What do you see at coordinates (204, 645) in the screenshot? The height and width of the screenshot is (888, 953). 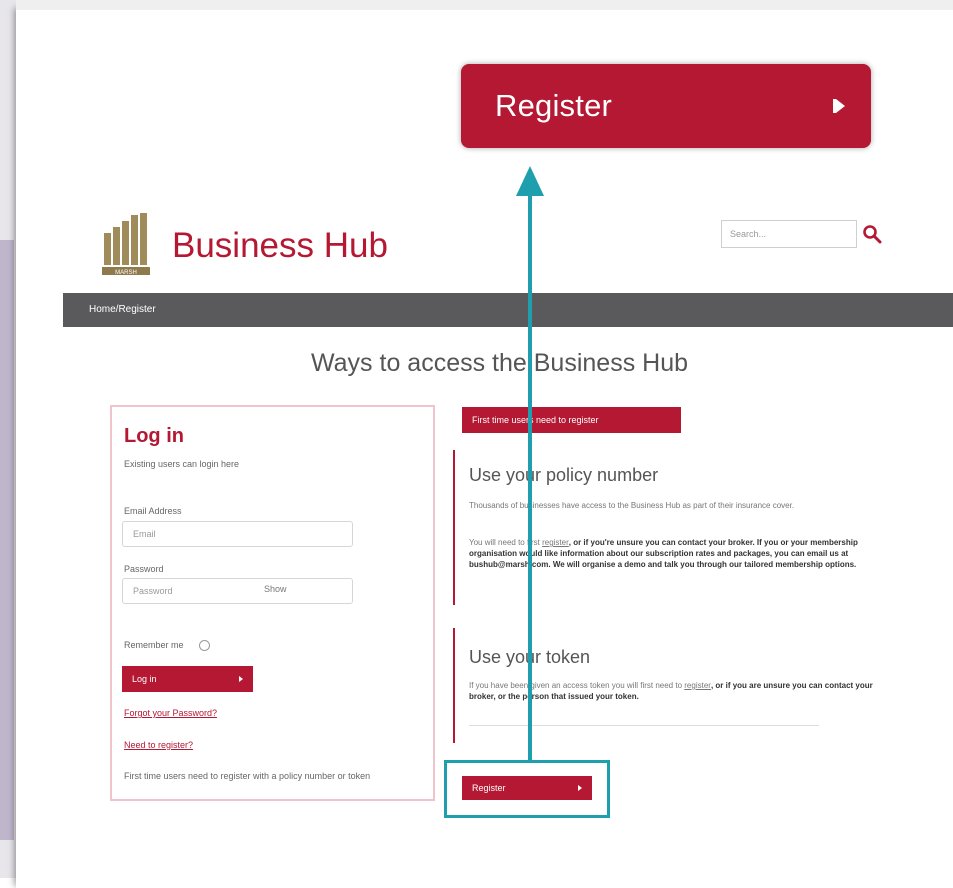 I see `remember-checkbox` at bounding box center [204, 645].